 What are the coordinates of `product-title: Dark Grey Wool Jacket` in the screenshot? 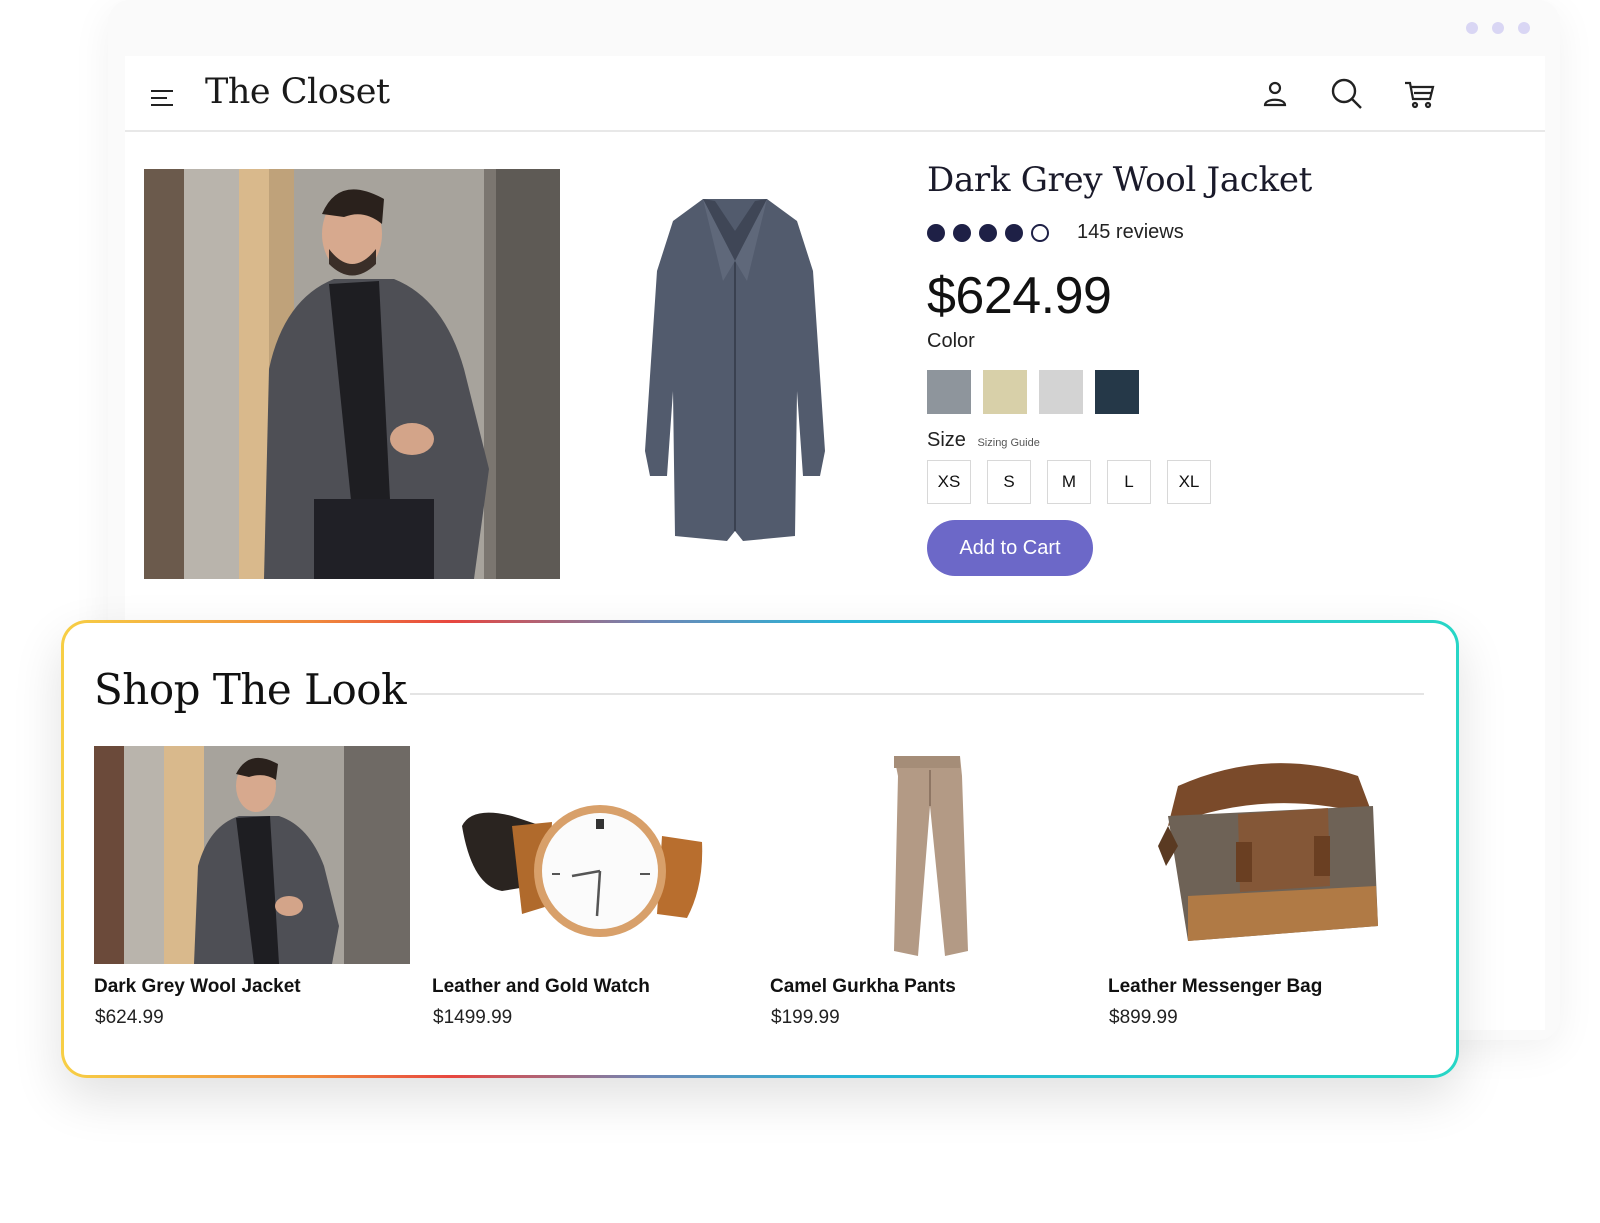 It's located at (1120, 180).